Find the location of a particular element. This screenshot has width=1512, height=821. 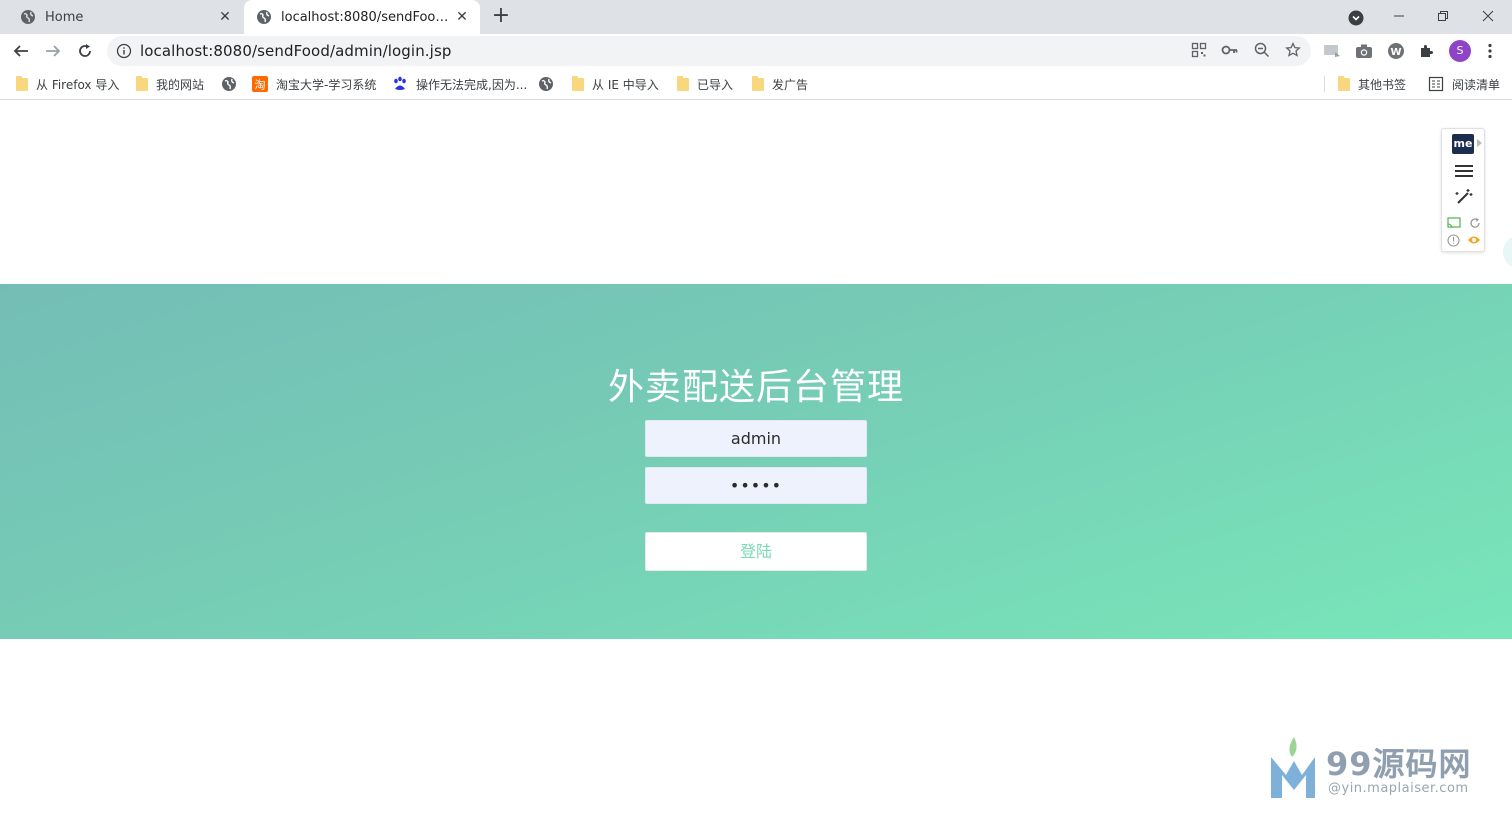

more-vertical-icon is located at coordinates (1490, 51).